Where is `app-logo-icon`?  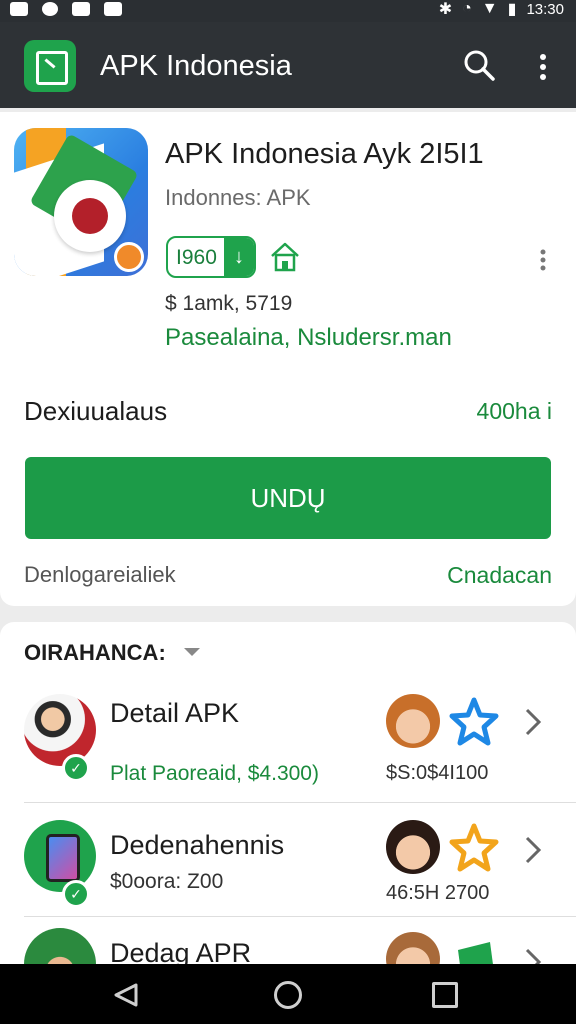 app-logo-icon is located at coordinates (50, 66).